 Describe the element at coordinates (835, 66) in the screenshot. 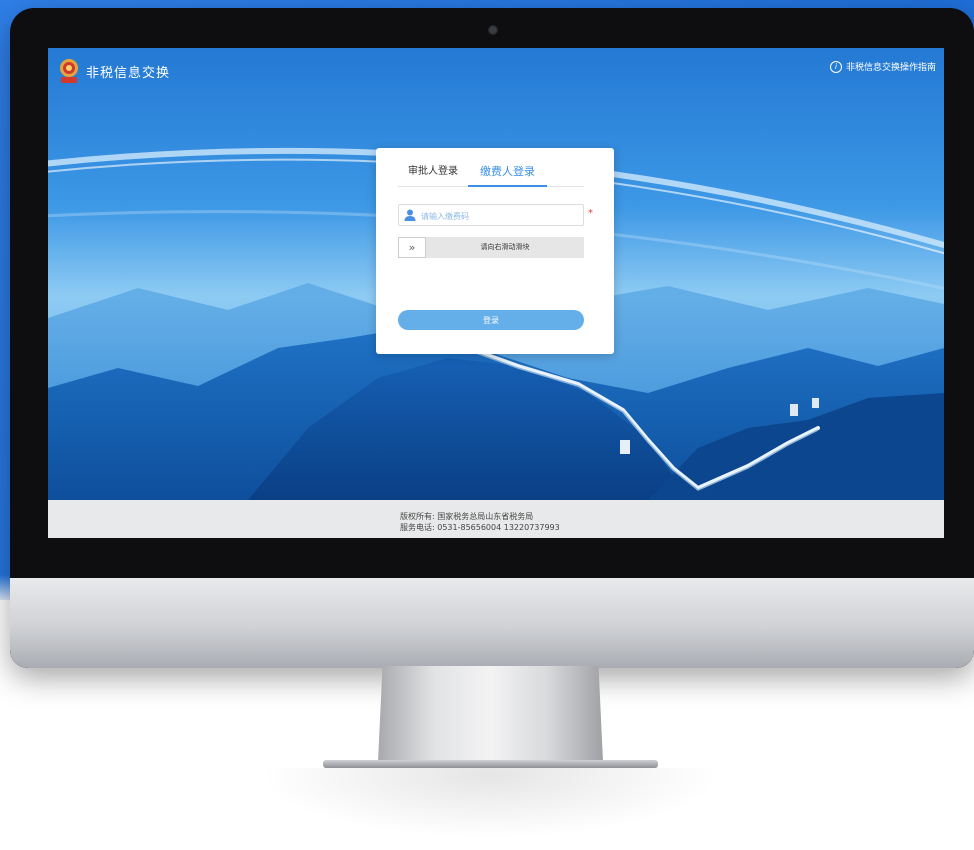

I see `info-icon: i` at that location.